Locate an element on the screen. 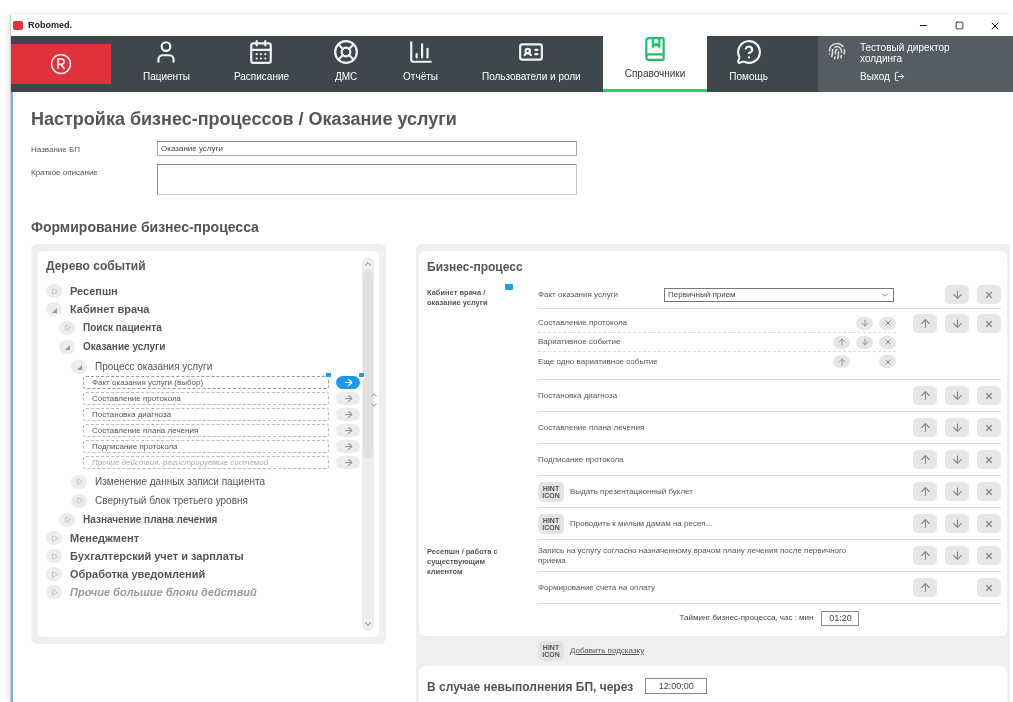 The height and width of the screenshot is (702, 1013). nav-tab: Пациенты is located at coordinates (166, 64).